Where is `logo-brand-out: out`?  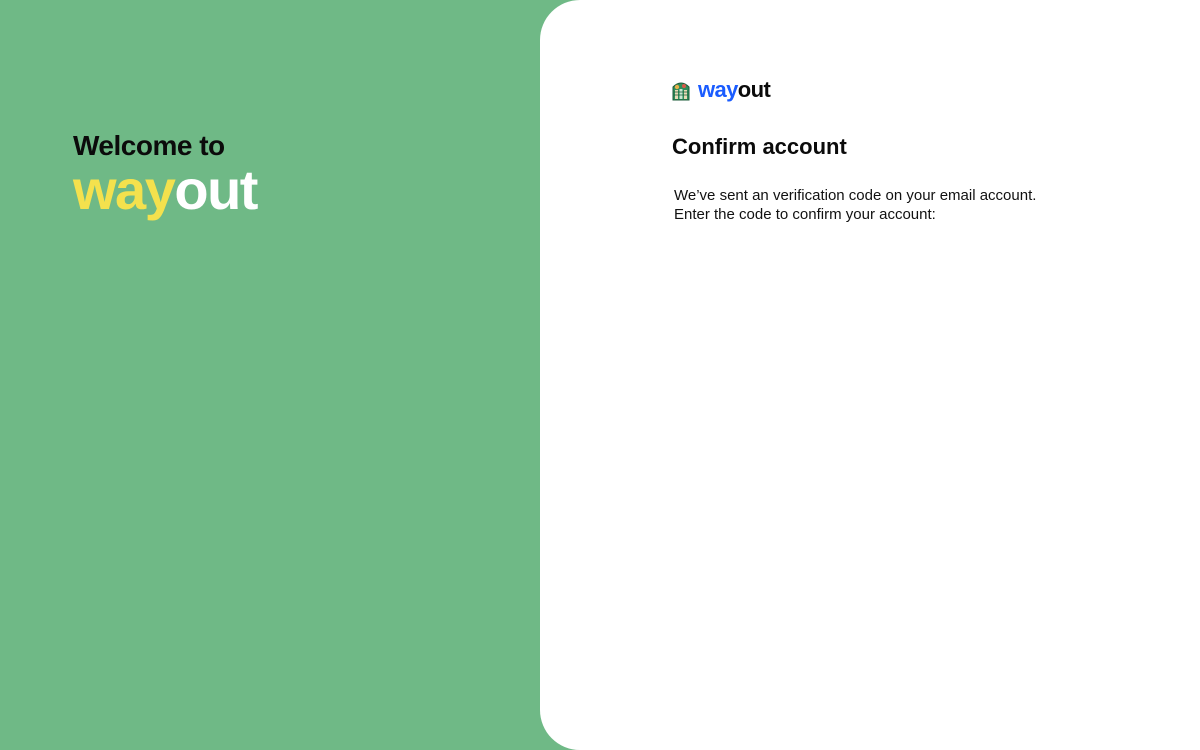
logo-brand-out: out is located at coordinates (754, 89).